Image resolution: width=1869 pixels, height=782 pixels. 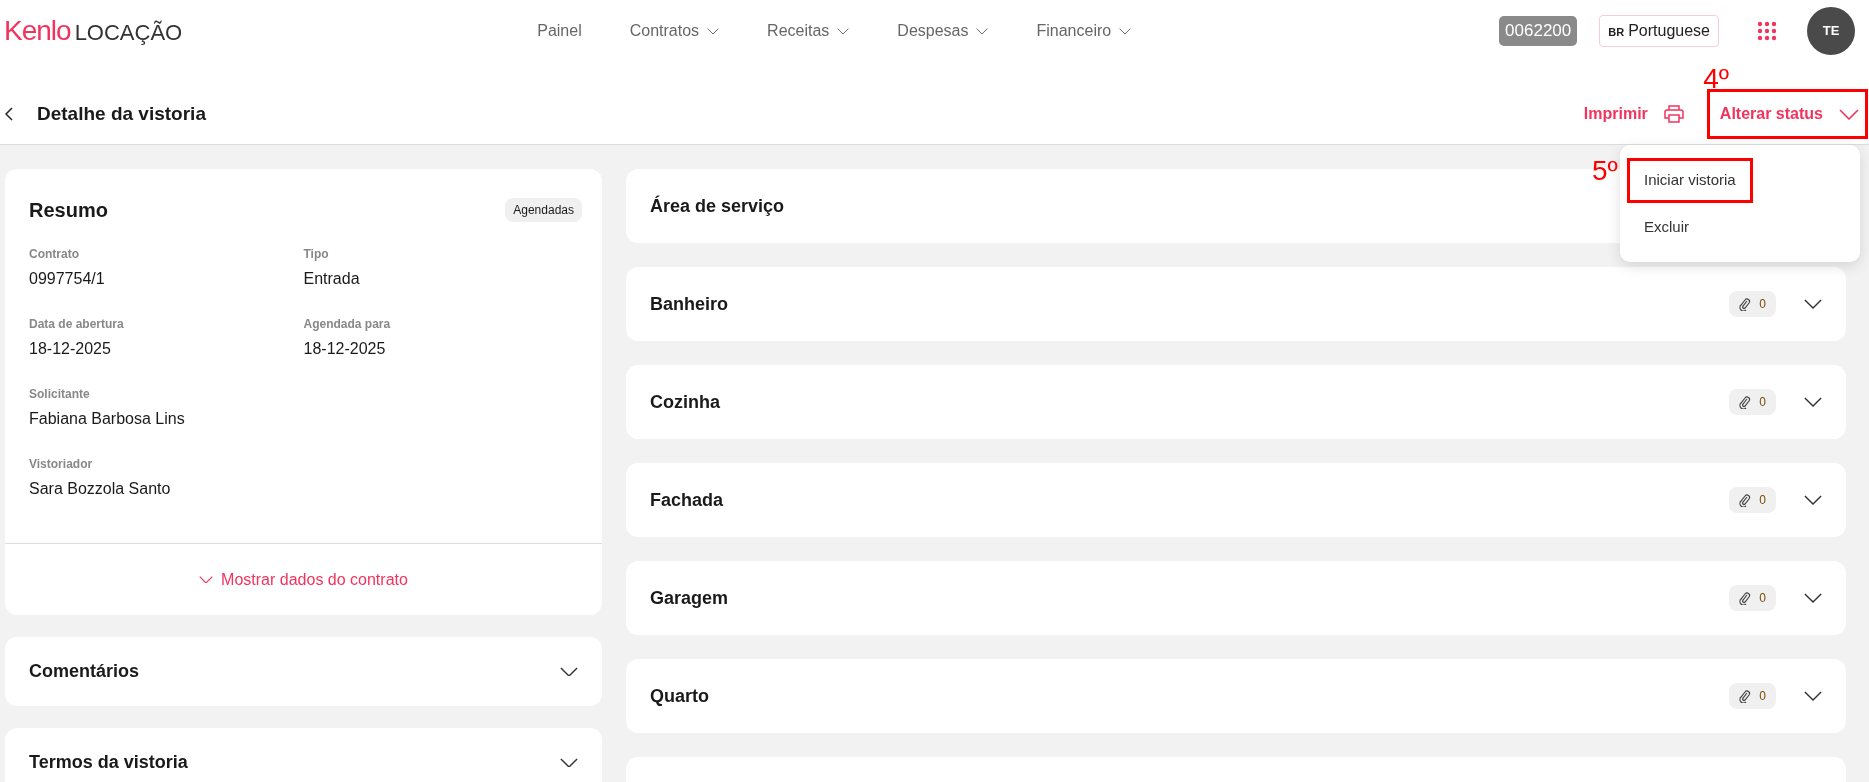 I want to click on nav-link: Contratos, so click(x=674, y=31).